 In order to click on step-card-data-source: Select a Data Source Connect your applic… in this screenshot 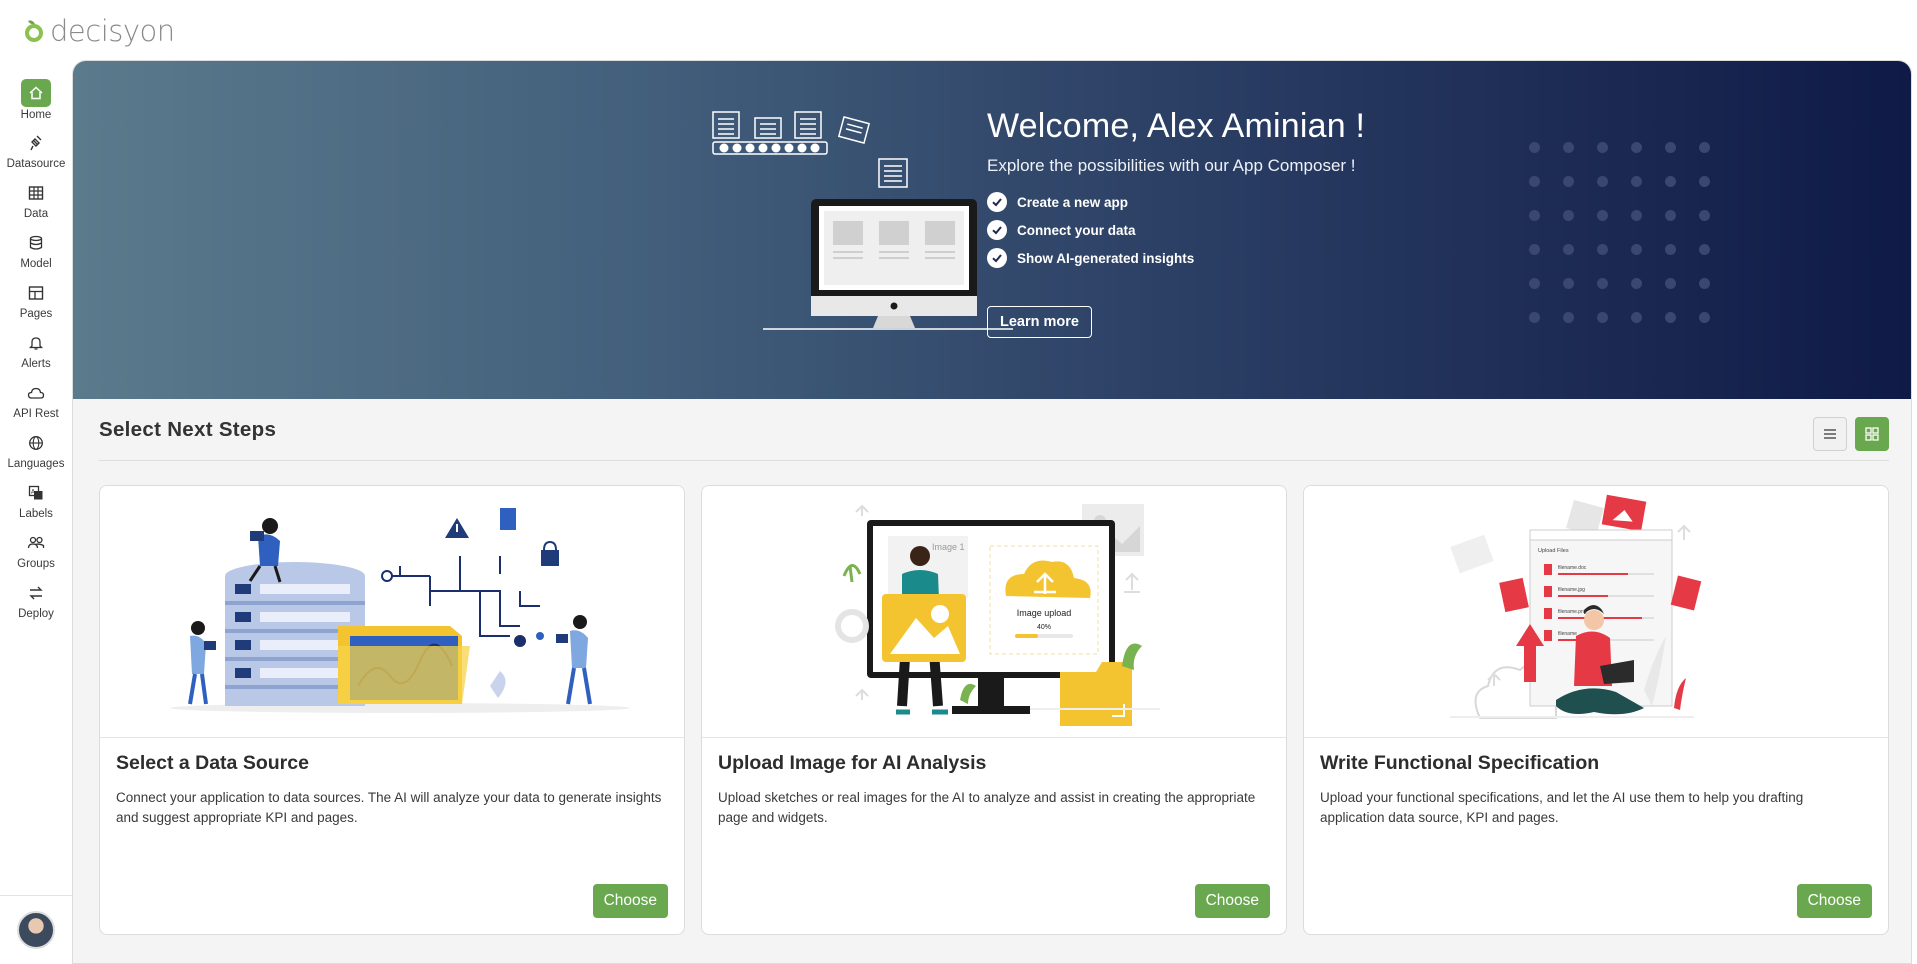, I will do `click(392, 710)`.